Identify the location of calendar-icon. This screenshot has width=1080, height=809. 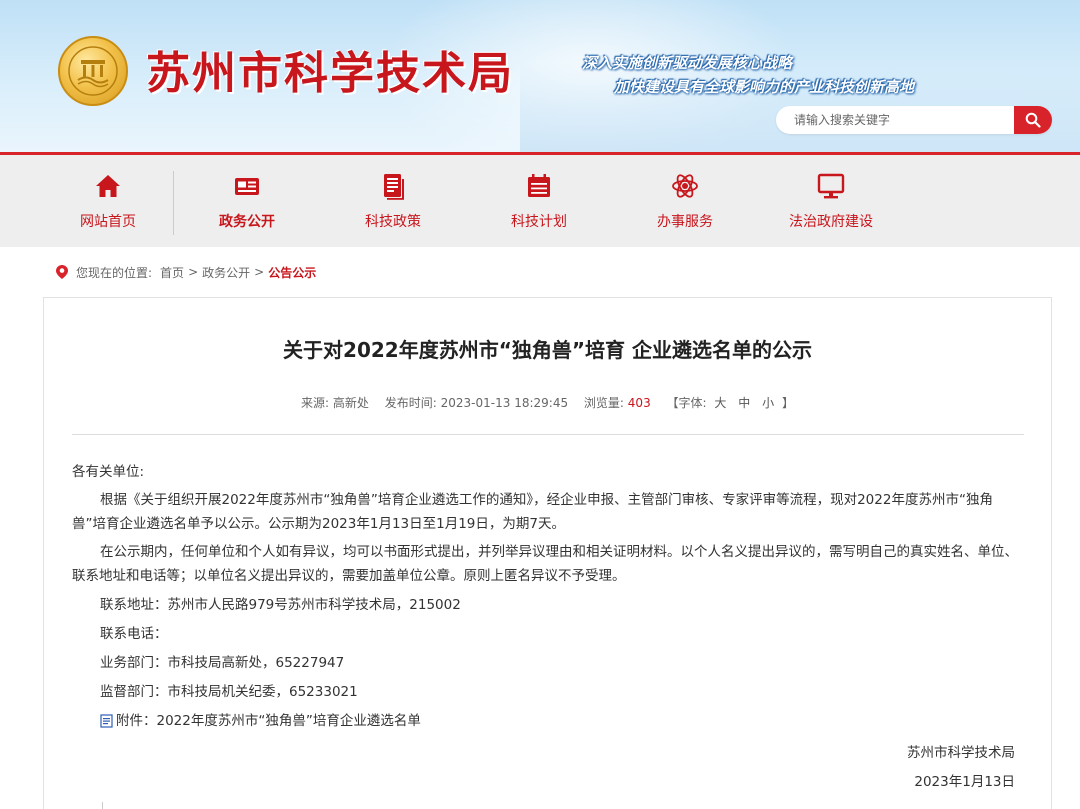
(539, 185).